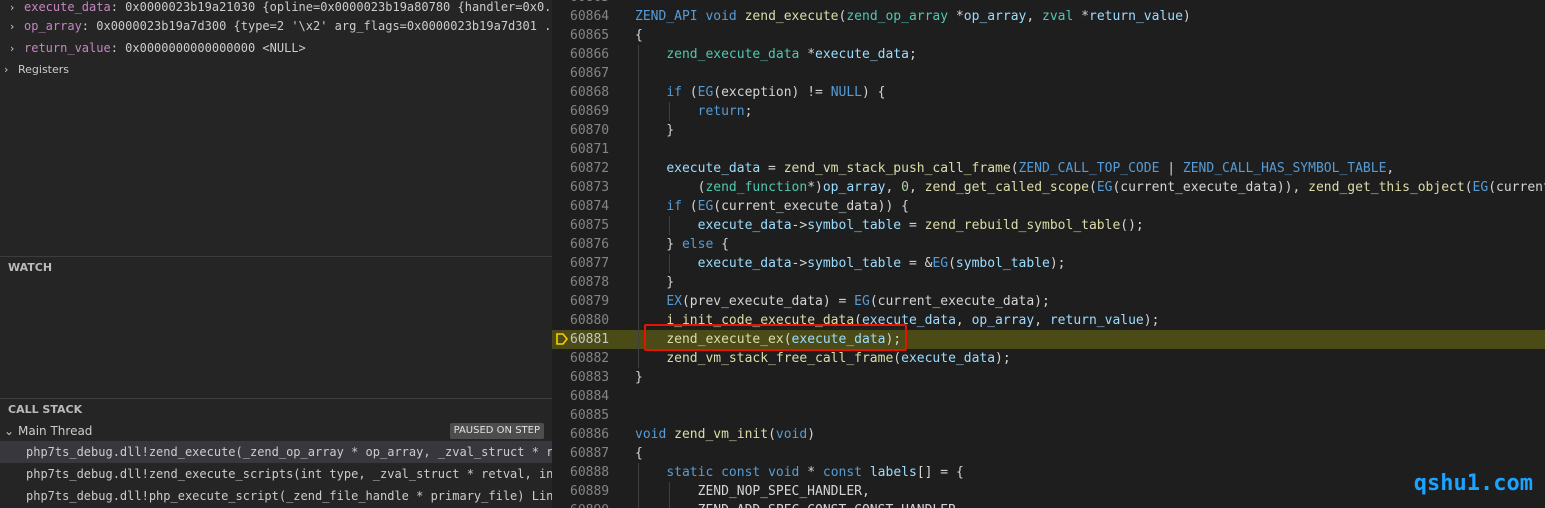 The height and width of the screenshot is (508, 1545). What do you see at coordinates (775, 337) in the screenshot?
I see `annotation-highlight-box` at bounding box center [775, 337].